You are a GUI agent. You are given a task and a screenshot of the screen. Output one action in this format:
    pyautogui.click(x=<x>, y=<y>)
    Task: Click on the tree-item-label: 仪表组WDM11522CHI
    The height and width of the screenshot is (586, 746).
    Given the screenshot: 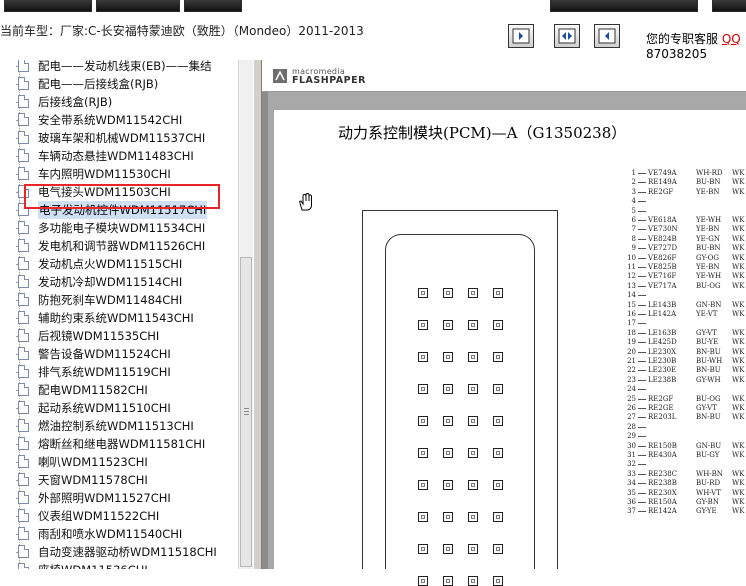 What is the action you would take?
    pyautogui.click(x=99, y=516)
    